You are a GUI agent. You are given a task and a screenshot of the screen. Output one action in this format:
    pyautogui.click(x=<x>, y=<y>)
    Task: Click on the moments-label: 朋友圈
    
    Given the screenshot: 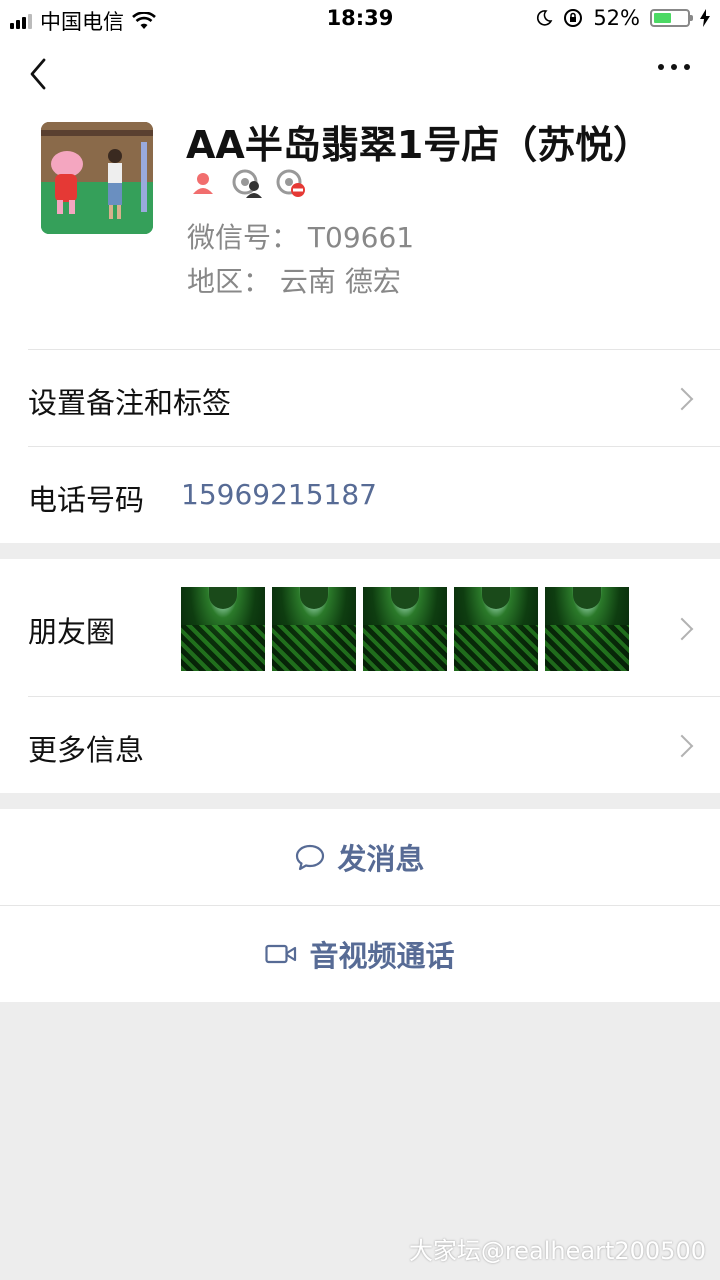 What is the action you would take?
    pyautogui.click(x=72, y=632)
    